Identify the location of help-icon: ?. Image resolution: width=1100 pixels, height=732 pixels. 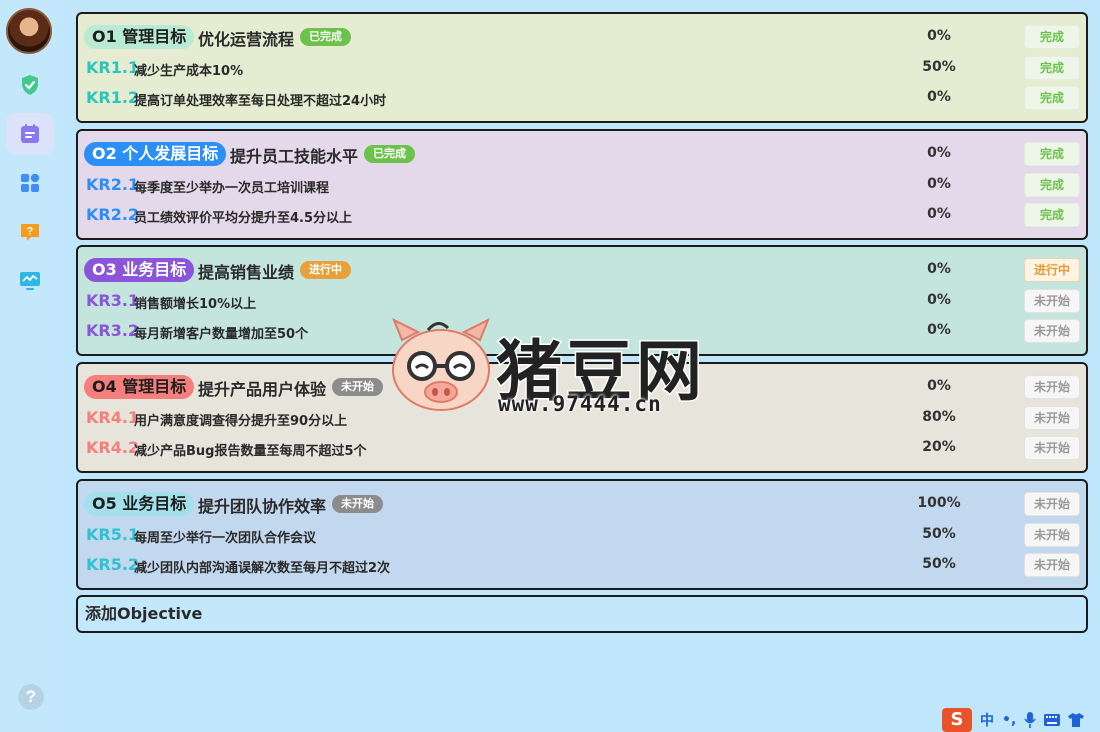
(31, 697).